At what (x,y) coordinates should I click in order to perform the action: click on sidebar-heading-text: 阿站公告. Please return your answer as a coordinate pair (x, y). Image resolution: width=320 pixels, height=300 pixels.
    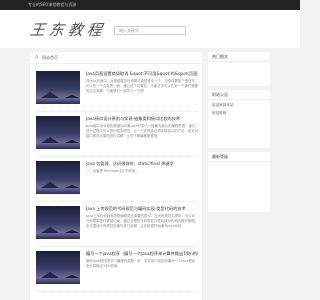
    Looking at the image, I should click on (220, 94).